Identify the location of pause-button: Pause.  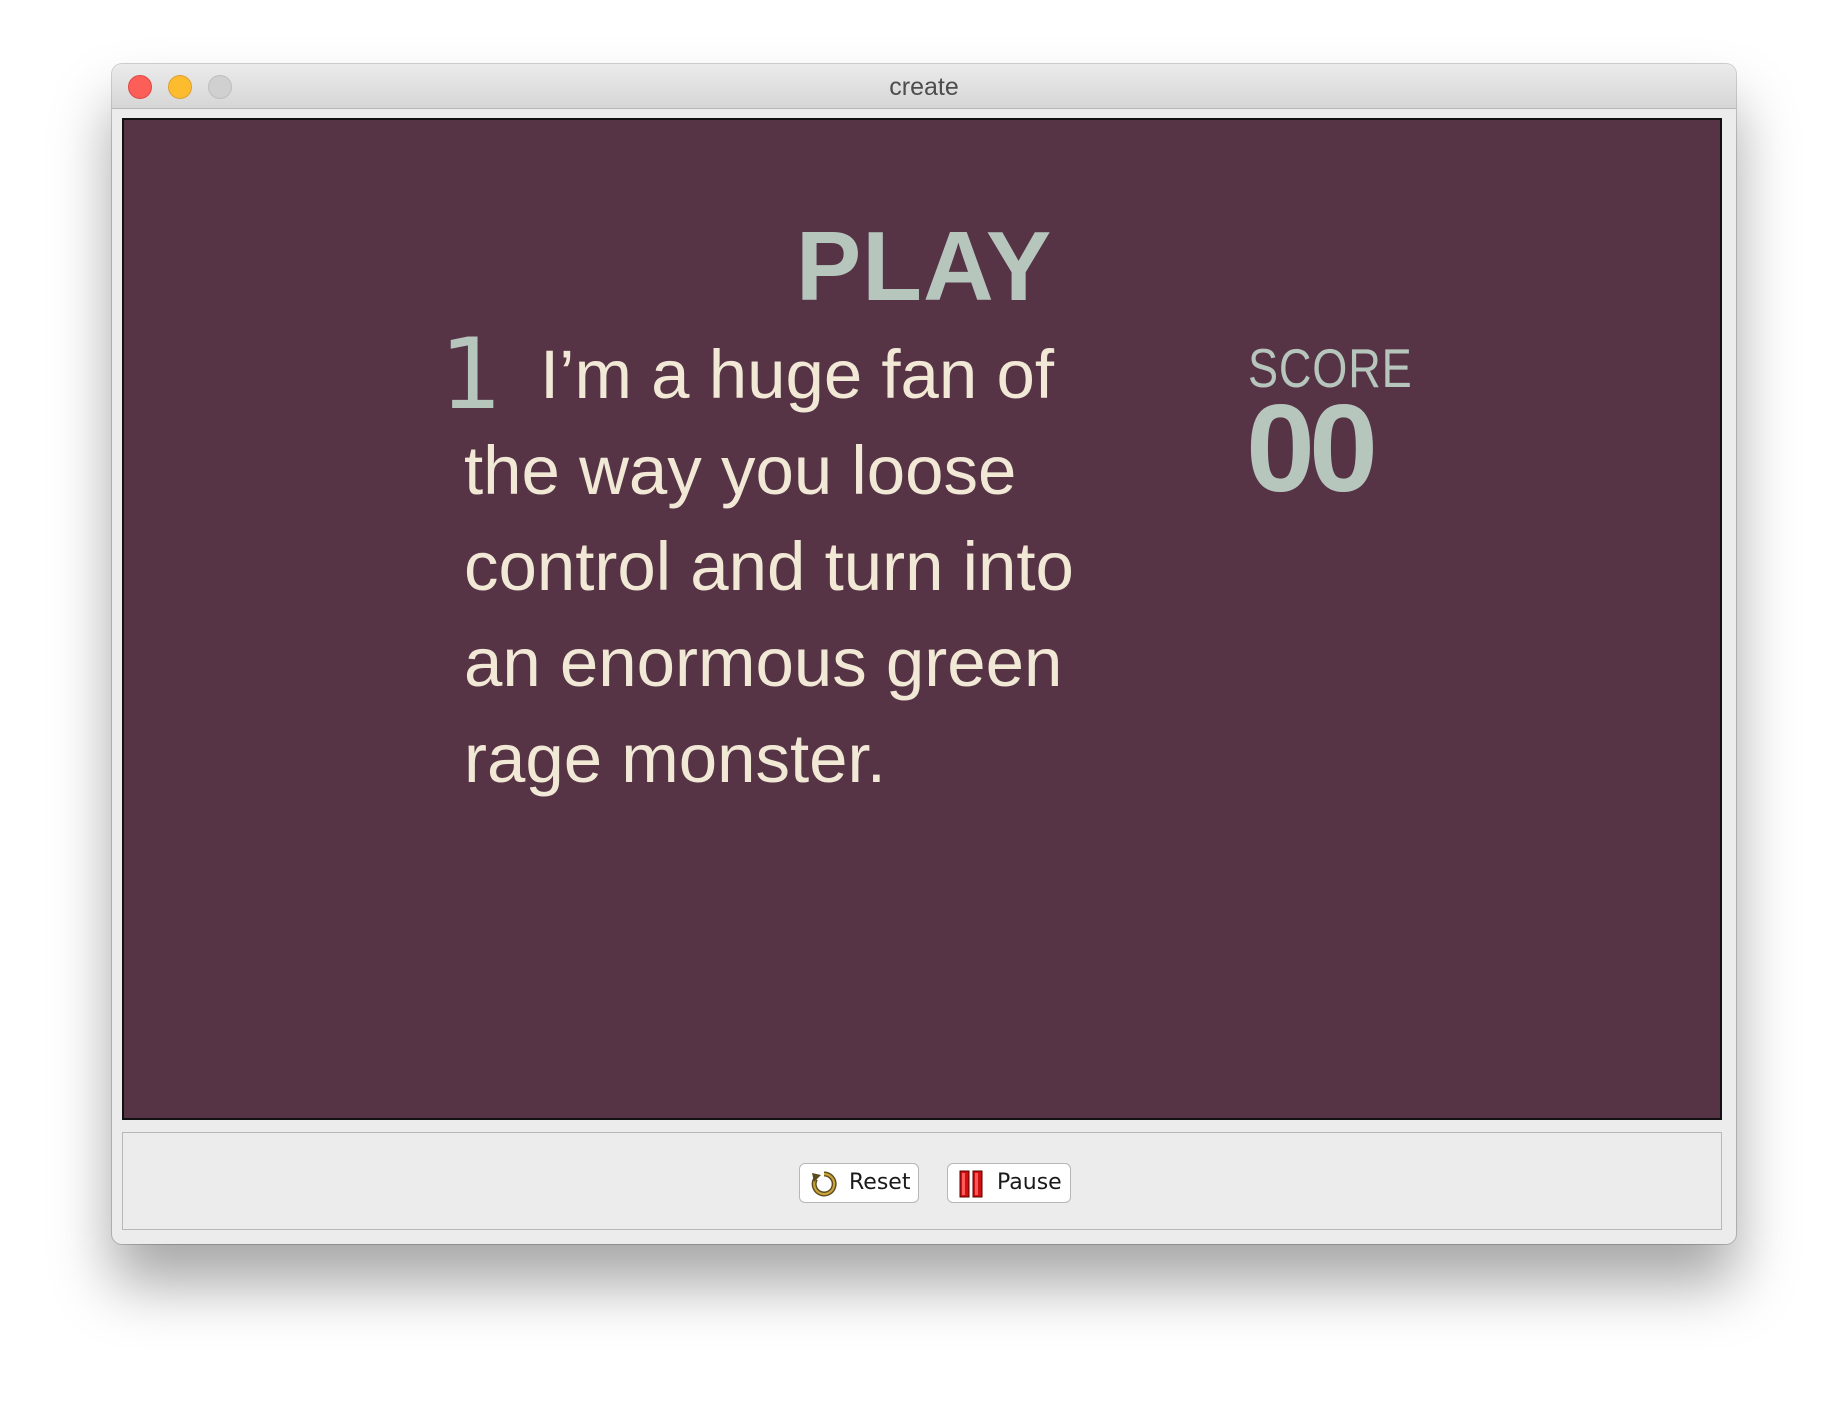
(1009, 1183).